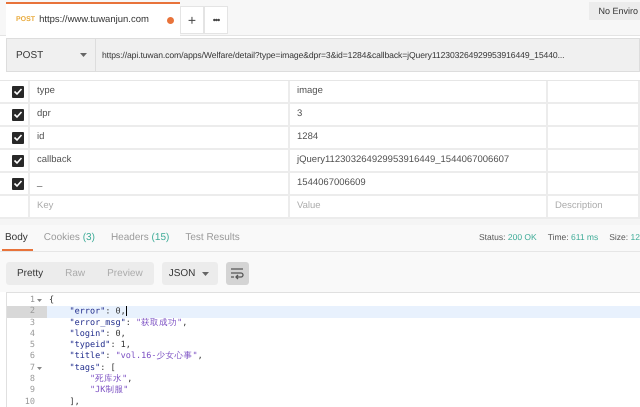  What do you see at coordinates (160, 91) in the screenshot?
I see `param-key-cell: type` at bounding box center [160, 91].